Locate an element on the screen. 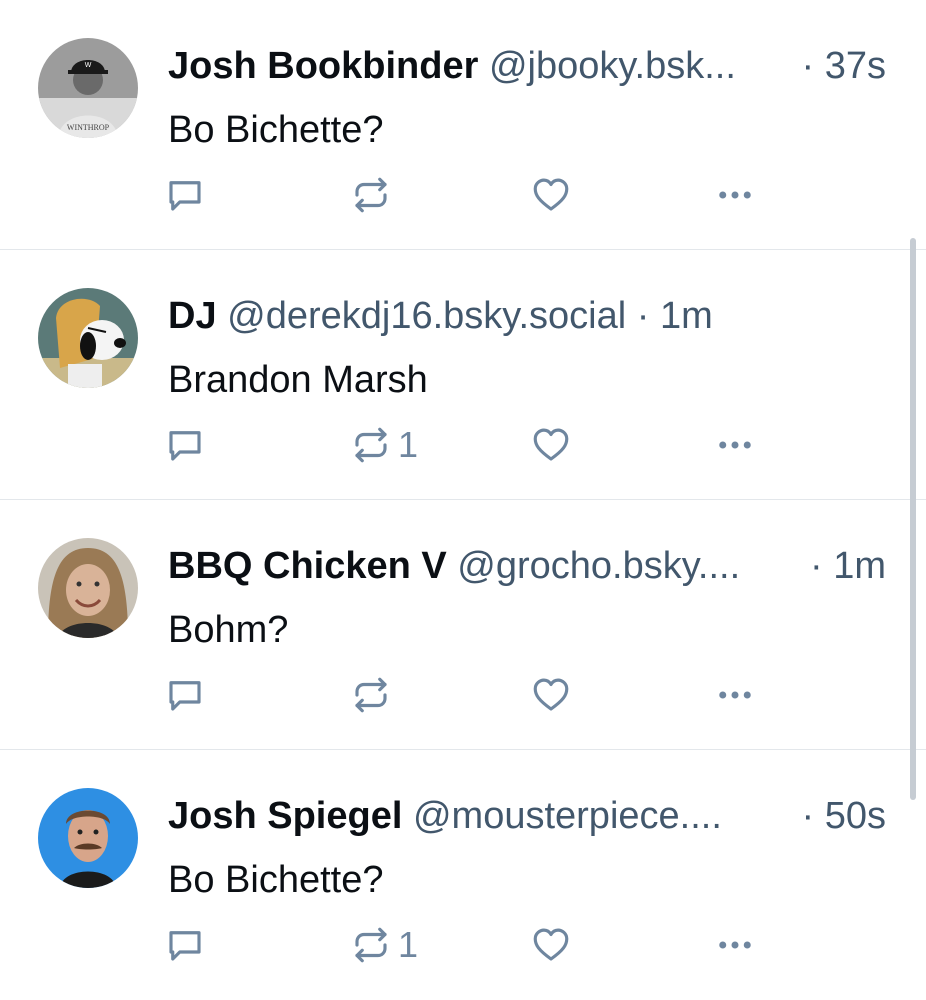 Image resolution: width=926 pixels, height=1000 pixels. post-text: Bohm? is located at coordinates (228, 630).